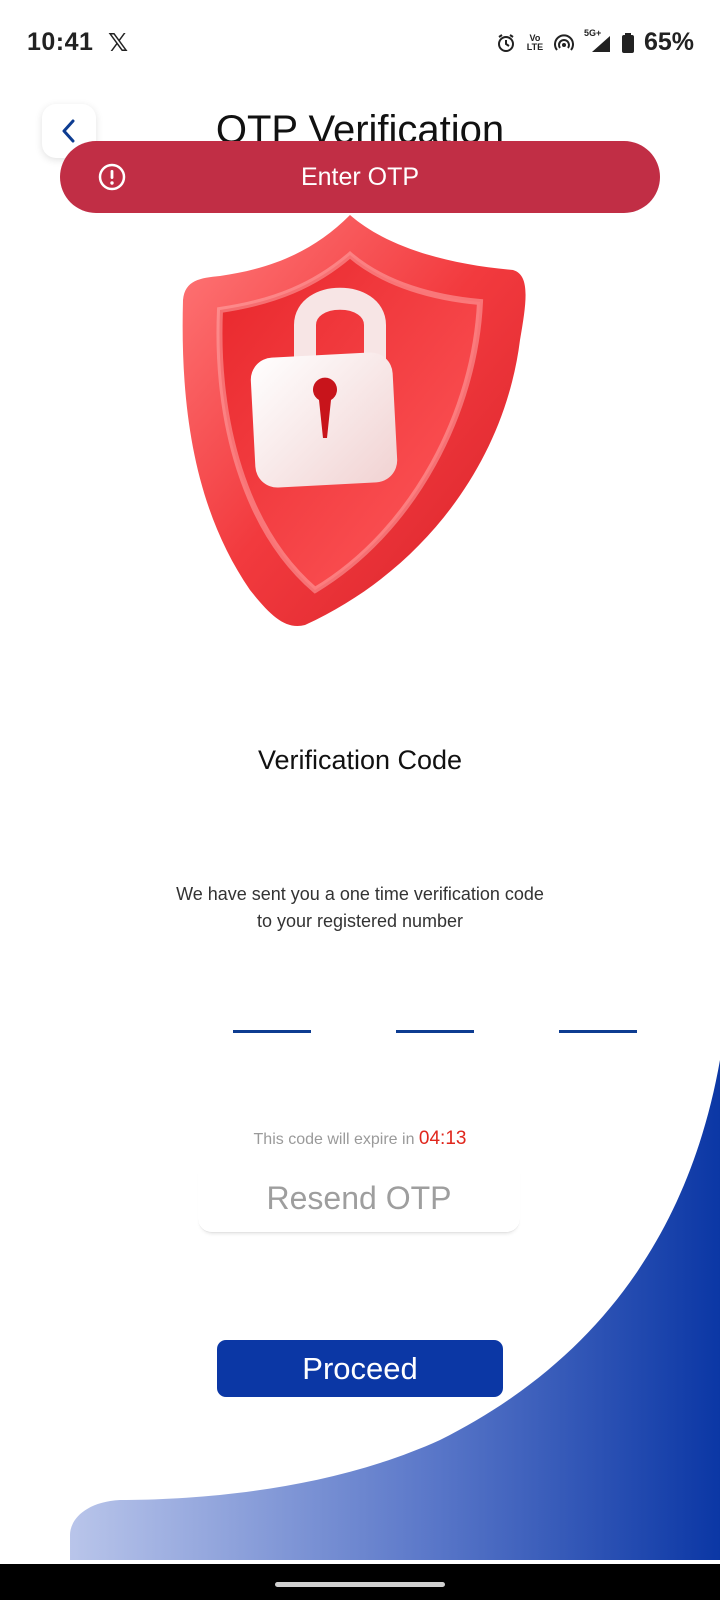  I want to click on chevron-left-icon, so click(68, 131).